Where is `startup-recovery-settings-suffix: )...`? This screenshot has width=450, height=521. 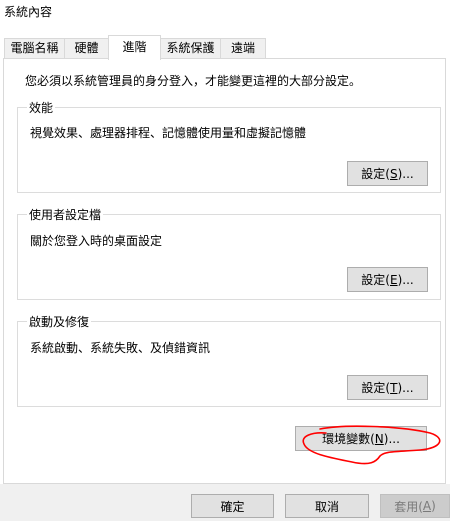 startup-recovery-settings-suffix: )... is located at coordinates (405, 387).